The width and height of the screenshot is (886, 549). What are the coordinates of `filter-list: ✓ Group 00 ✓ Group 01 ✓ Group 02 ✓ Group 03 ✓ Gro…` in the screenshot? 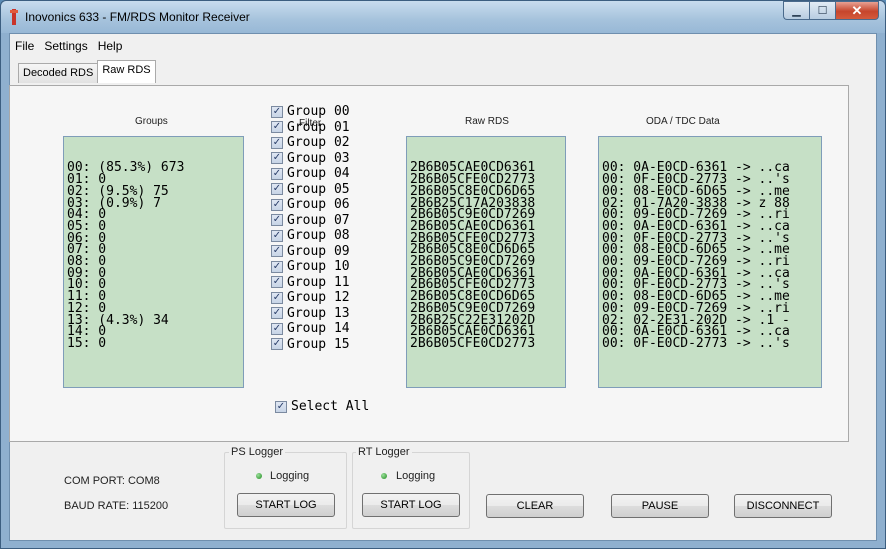 It's located at (310, 228).